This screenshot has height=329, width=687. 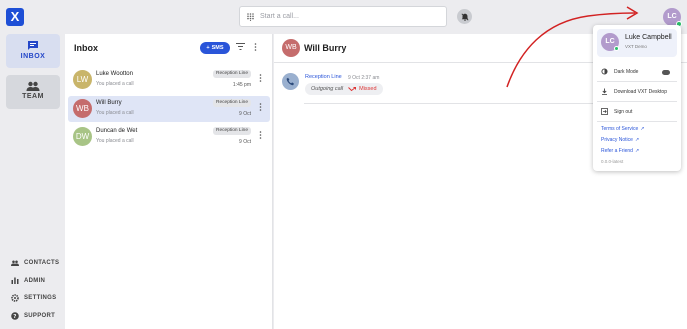 What do you see at coordinates (604, 111) in the screenshot?
I see `sign-out-icon` at bounding box center [604, 111].